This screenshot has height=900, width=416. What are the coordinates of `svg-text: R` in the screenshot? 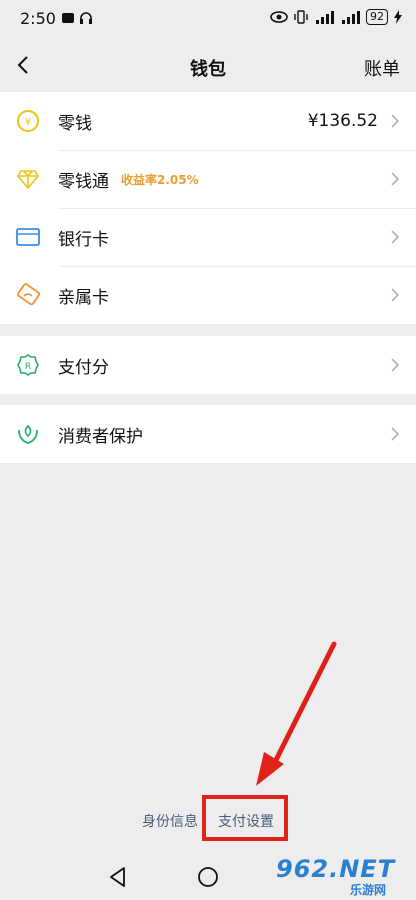 It's located at (28, 367).